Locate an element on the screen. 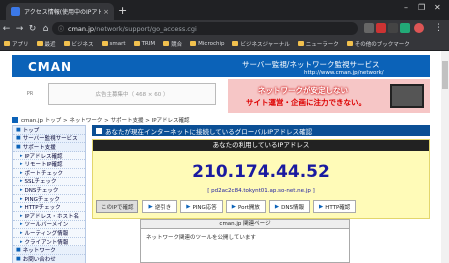 The width and height of the screenshot is (449, 263). bookmark-item: Microchip is located at coordinates (207, 44).